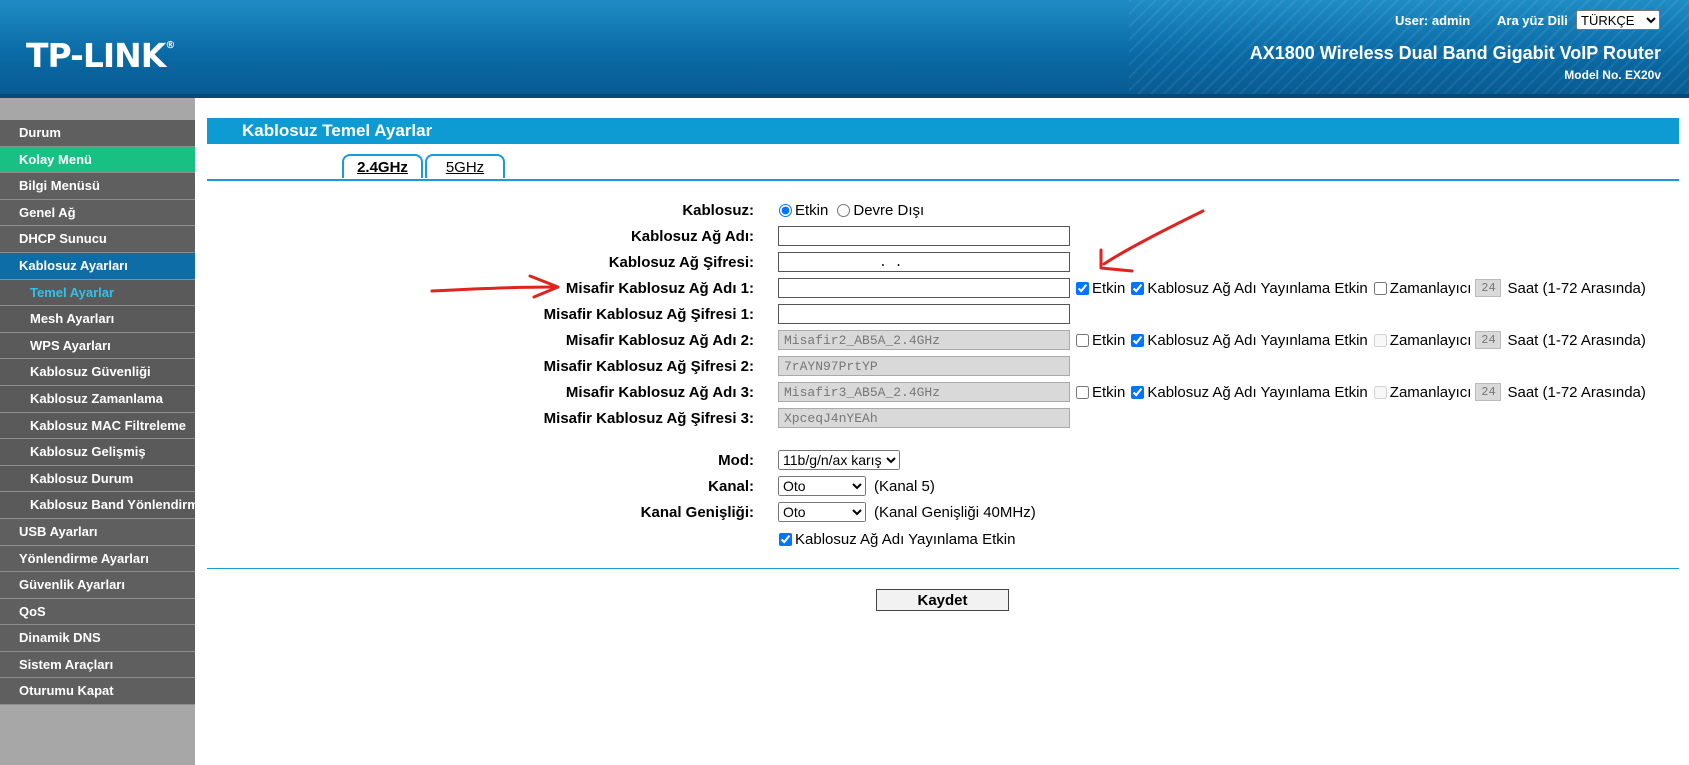 The height and width of the screenshot is (765, 1689). Describe the element at coordinates (942, 600) in the screenshot. I see `save-button: Kaydet` at that location.